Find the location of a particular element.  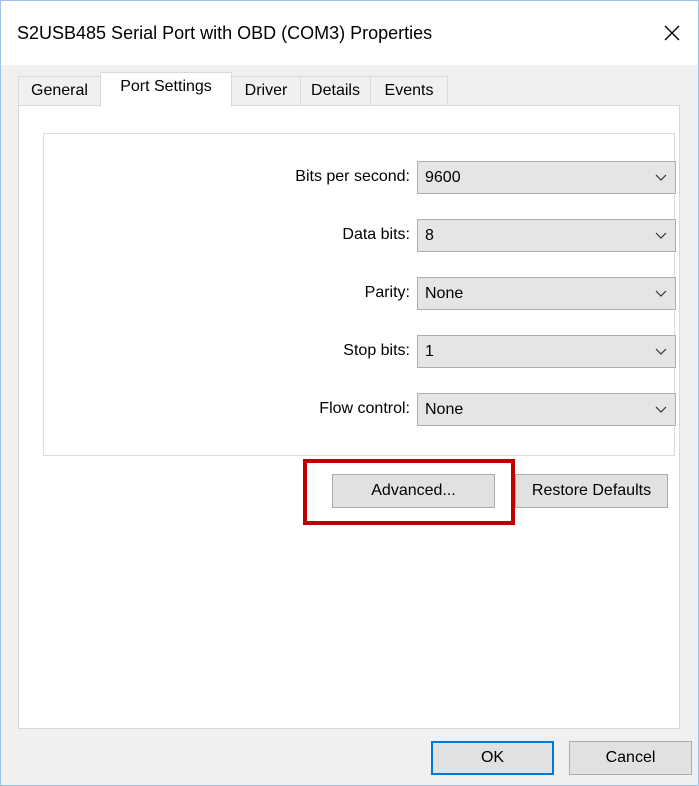

tab-general: General is located at coordinates (59, 90).